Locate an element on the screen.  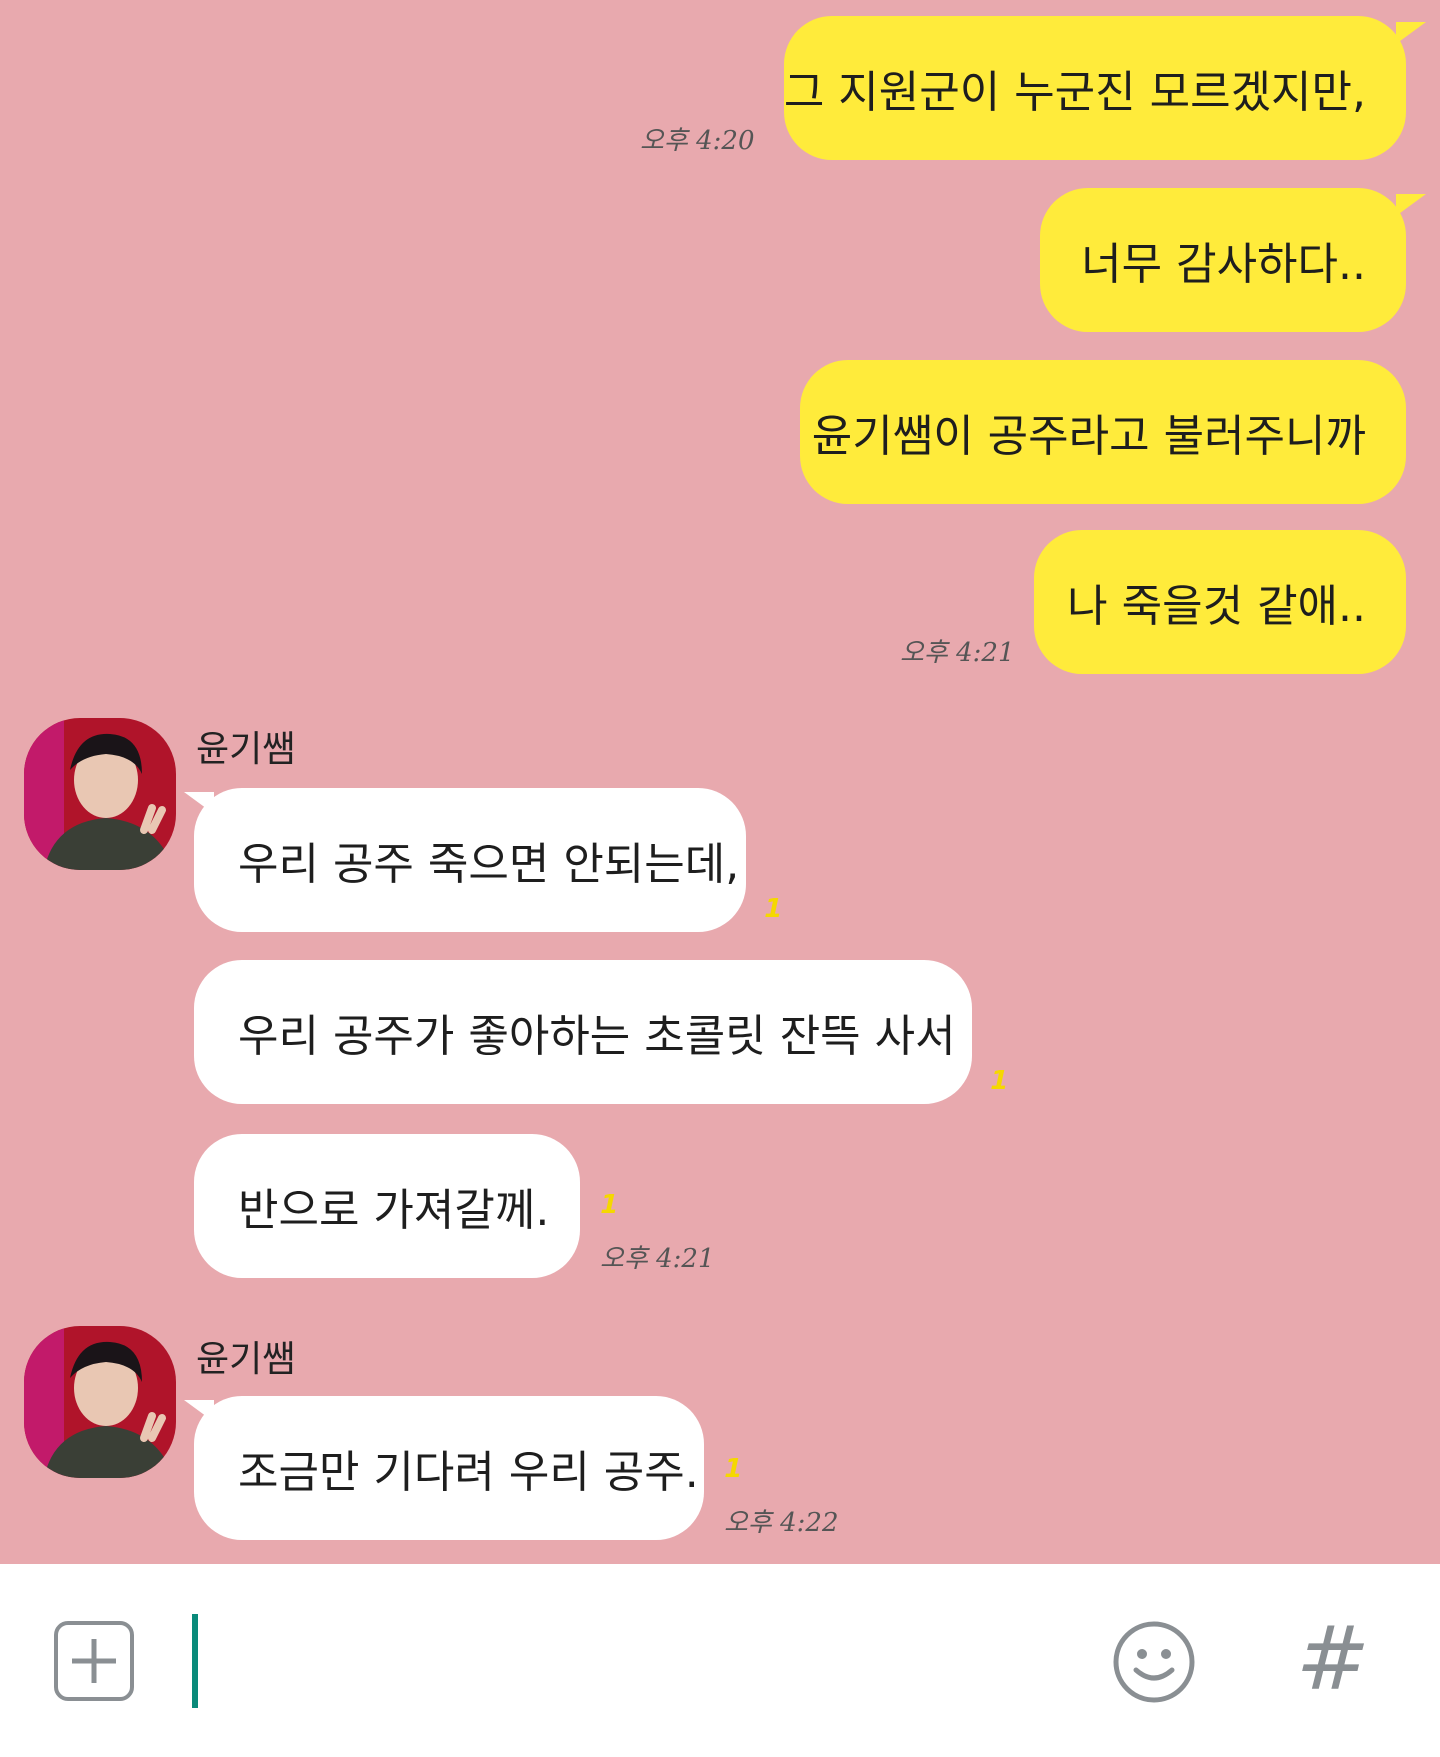
sent-message-bubble: 너무 감사하다.. is located at coordinates (1223, 260).